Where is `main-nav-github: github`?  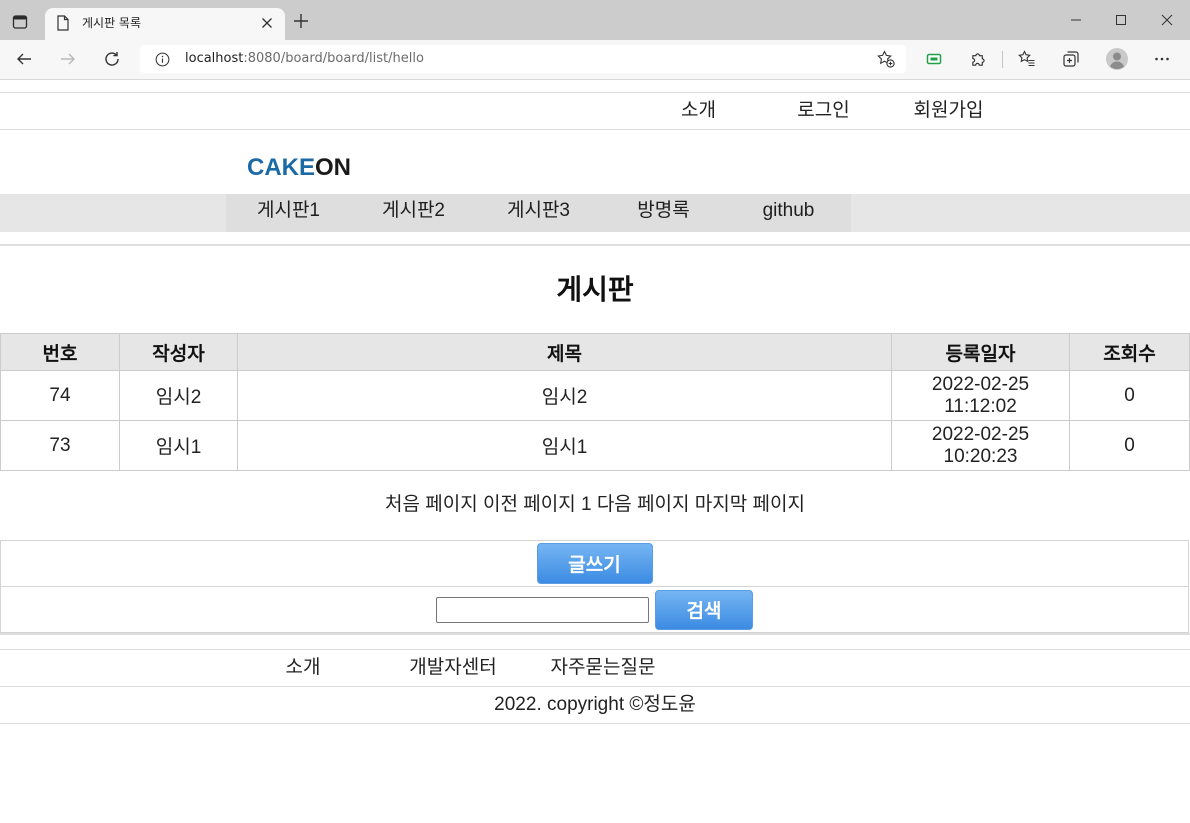 main-nav-github: github is located at coordinates (788, 213).